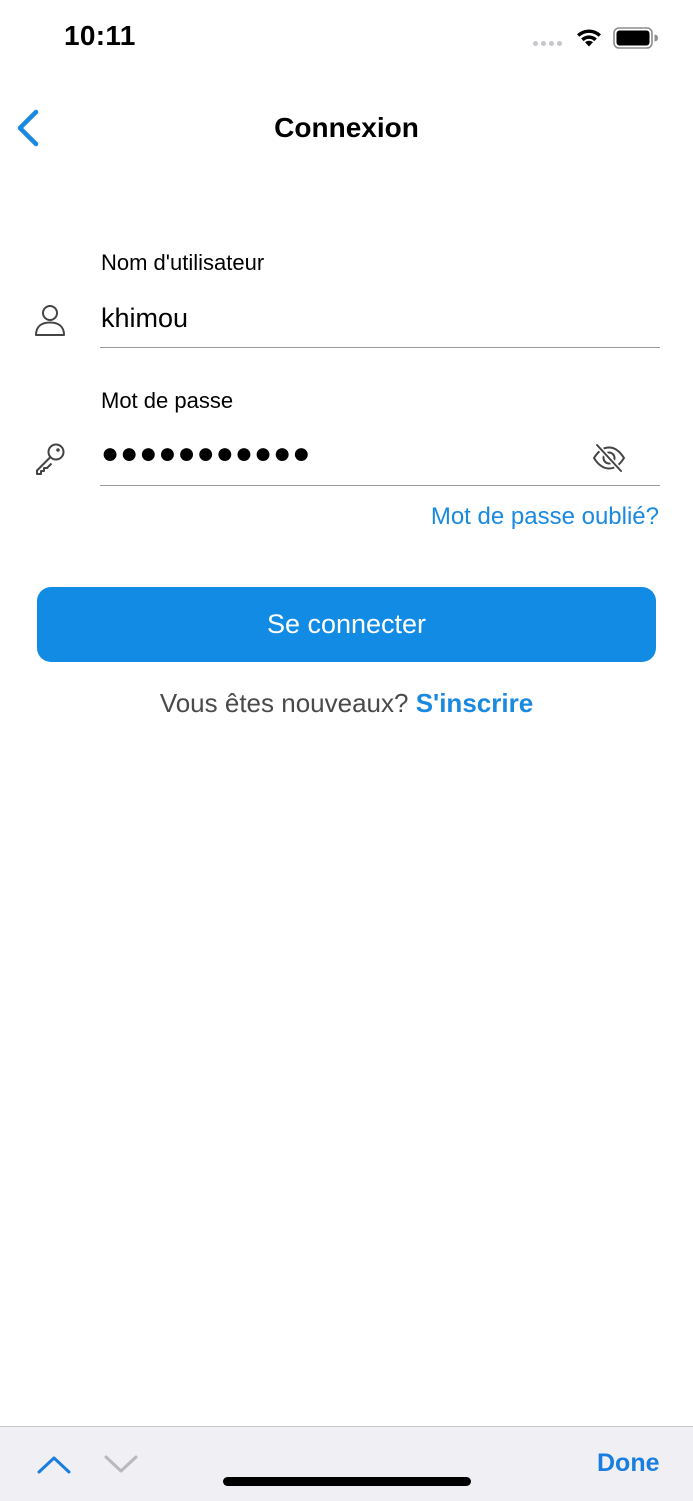 This screenshot has width=693, height=1501. What do you see at coordinates (336, 318) in the screenshot?
I see `username-input` at bounding box center [336, 318].